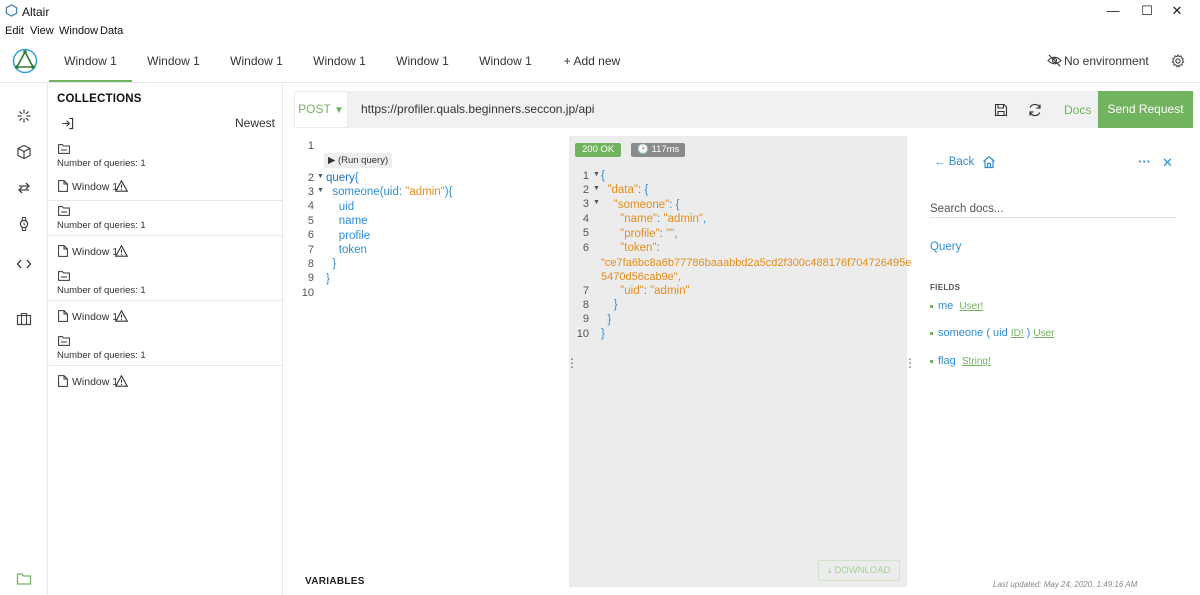 The height and width of the screenshot is (595, 1200). Describe the element at coordinates (600, 31) in the screenshot. I see `menu-bar: Edit View Window Data` at that location.